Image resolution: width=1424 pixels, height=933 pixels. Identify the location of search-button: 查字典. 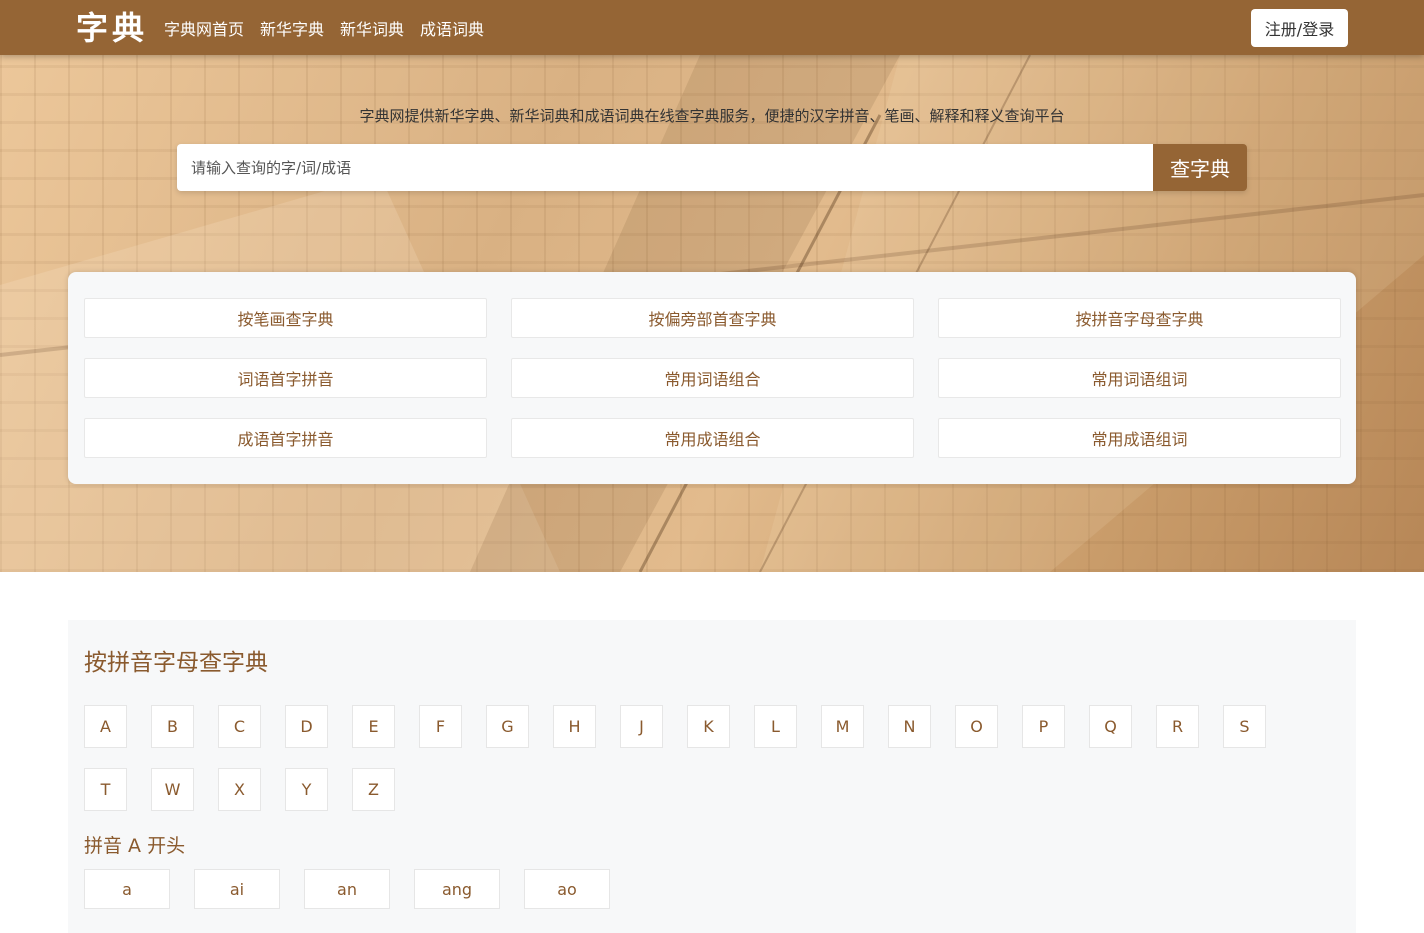
(1200, 167).